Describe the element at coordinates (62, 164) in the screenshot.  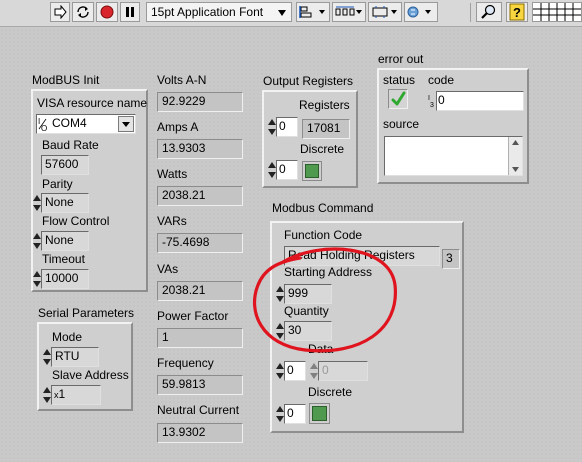
I see `baud-rate-value: 57600` at that location.